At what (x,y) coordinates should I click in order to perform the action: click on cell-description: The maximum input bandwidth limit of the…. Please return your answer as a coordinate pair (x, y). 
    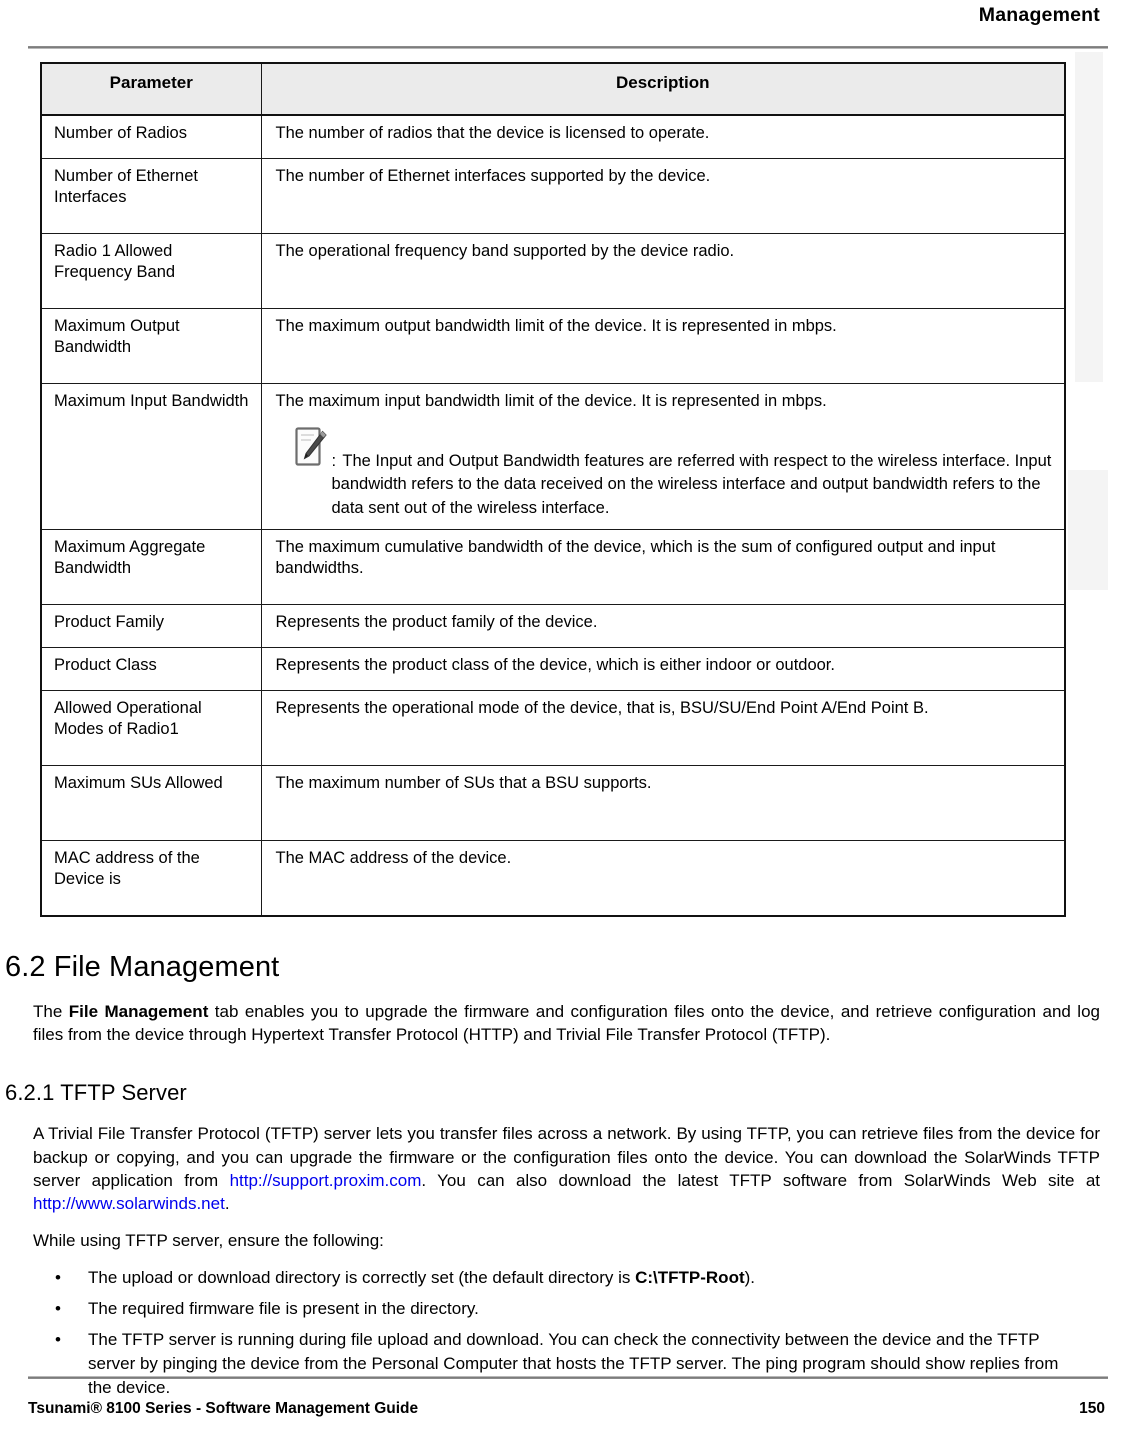
    Looking at the image, I should click on (663, 456).